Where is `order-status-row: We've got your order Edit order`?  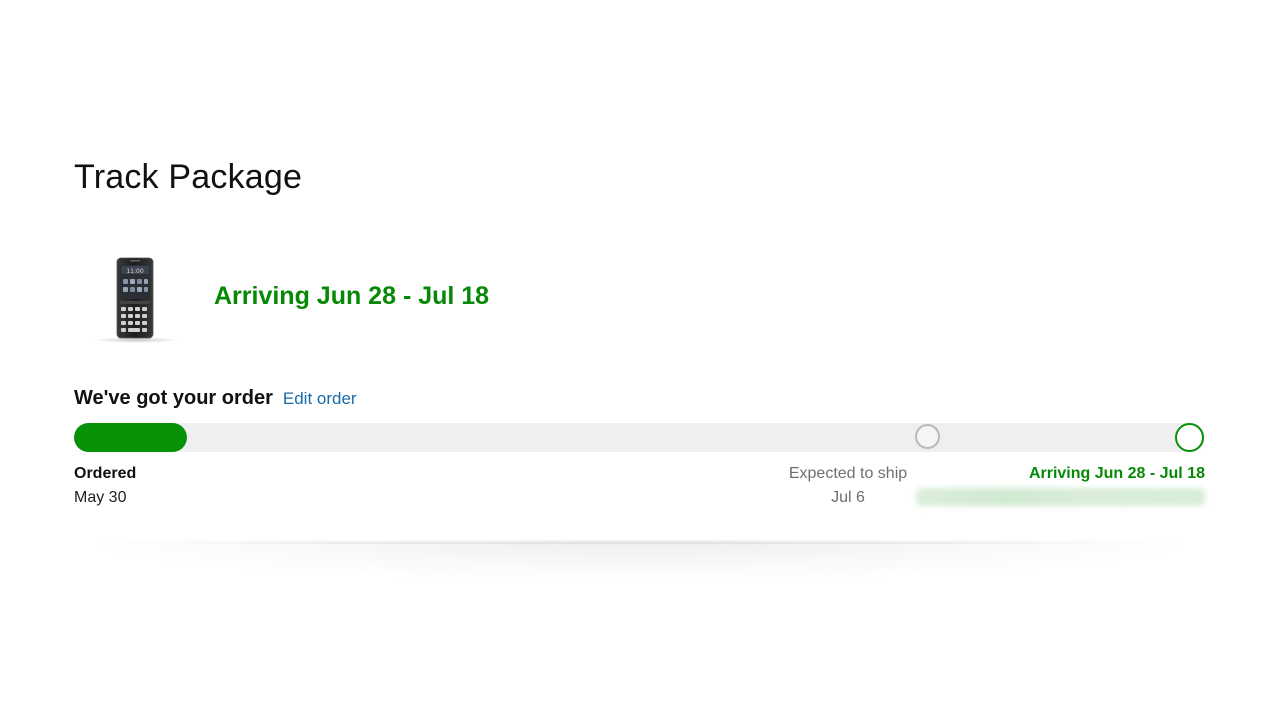 order-status-row: We've got your order Edit order is located at coordinates (215, 398).